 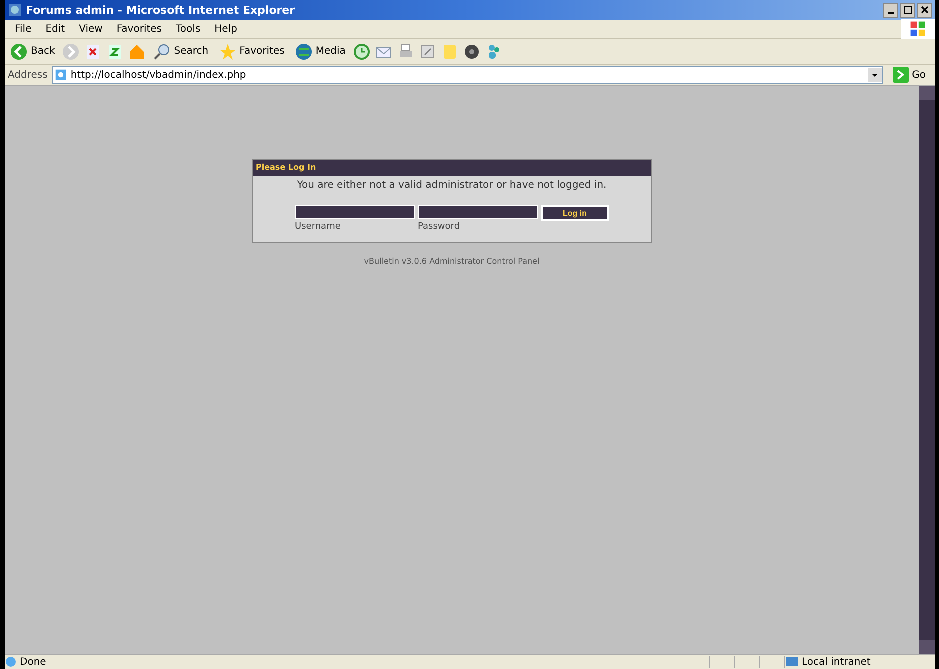 I want to click on menu-item: File, so click(x=23, y=29).